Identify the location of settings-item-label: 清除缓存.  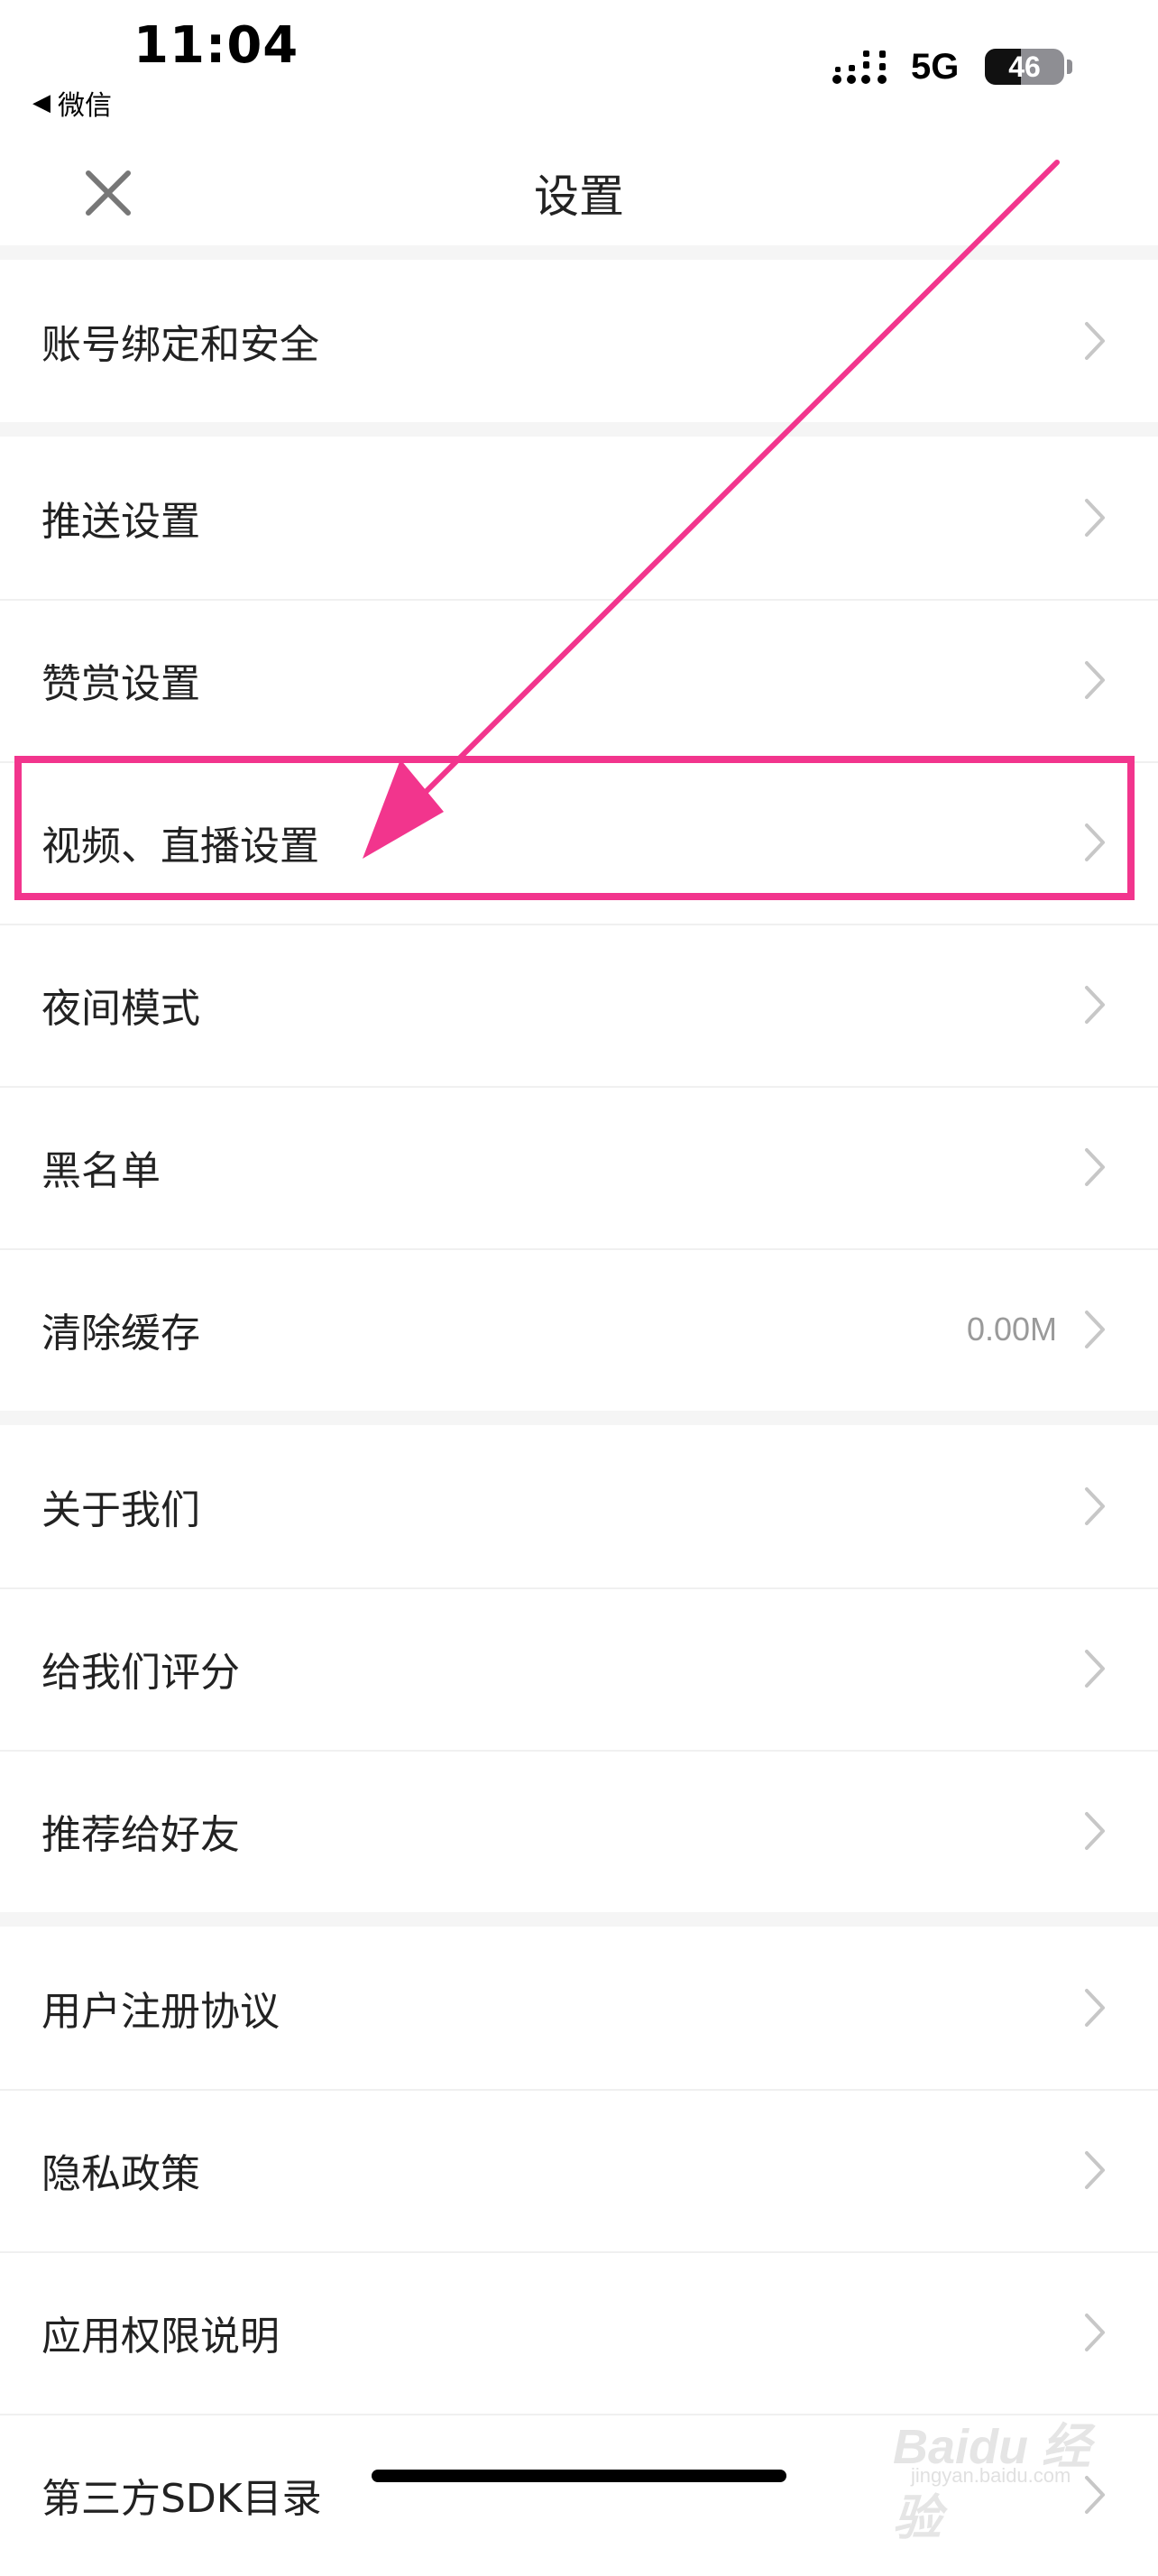
(120, 1334).